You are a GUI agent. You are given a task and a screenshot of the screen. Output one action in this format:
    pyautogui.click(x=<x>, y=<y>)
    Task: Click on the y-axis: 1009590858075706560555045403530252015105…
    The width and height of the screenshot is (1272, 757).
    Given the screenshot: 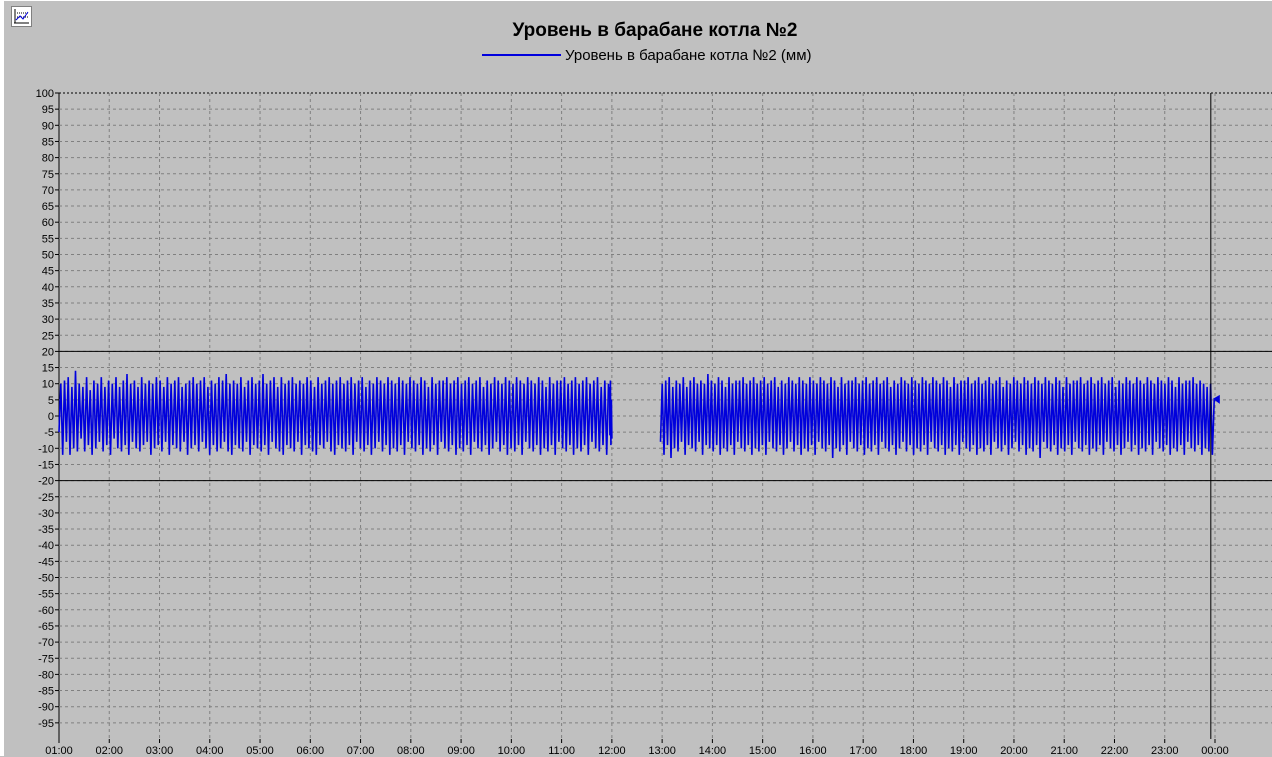 What is the action you would take?
    pyautogui.click(x=47, y=409)
    